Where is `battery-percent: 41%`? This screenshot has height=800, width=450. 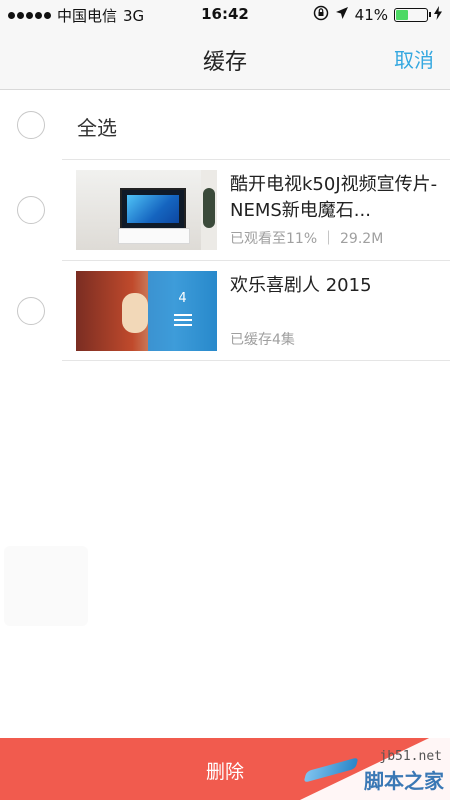
battery-percent: 41% is located at coordinates (371, 15).